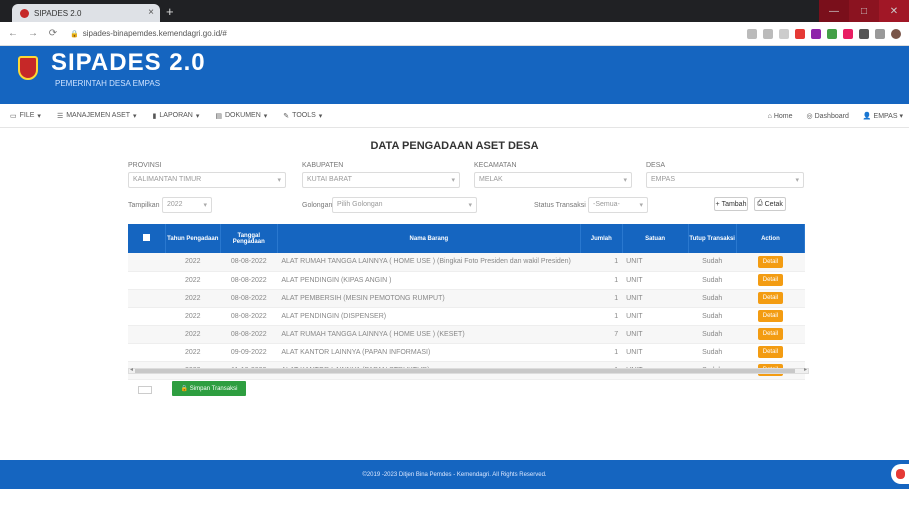  I want to click on close-window-icon: ✕, so click(894, 11).